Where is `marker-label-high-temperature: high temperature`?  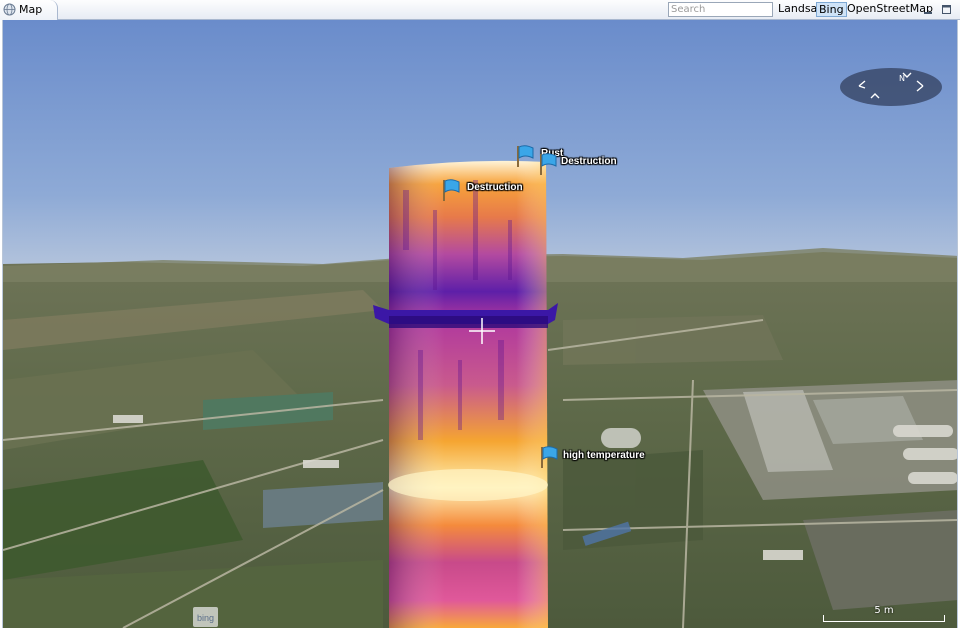 marker-label-high-temperature: high temperature is located at coordinates (604, 455).